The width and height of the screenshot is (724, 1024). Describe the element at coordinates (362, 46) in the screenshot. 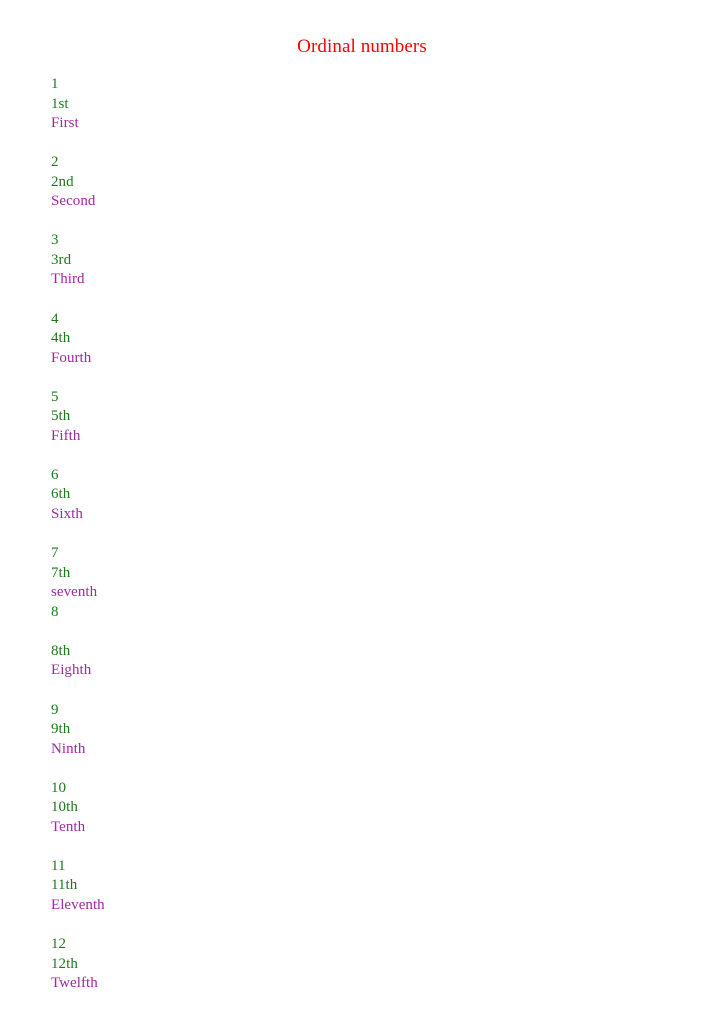

I see `page-title: Ordinal numbers` at that location.